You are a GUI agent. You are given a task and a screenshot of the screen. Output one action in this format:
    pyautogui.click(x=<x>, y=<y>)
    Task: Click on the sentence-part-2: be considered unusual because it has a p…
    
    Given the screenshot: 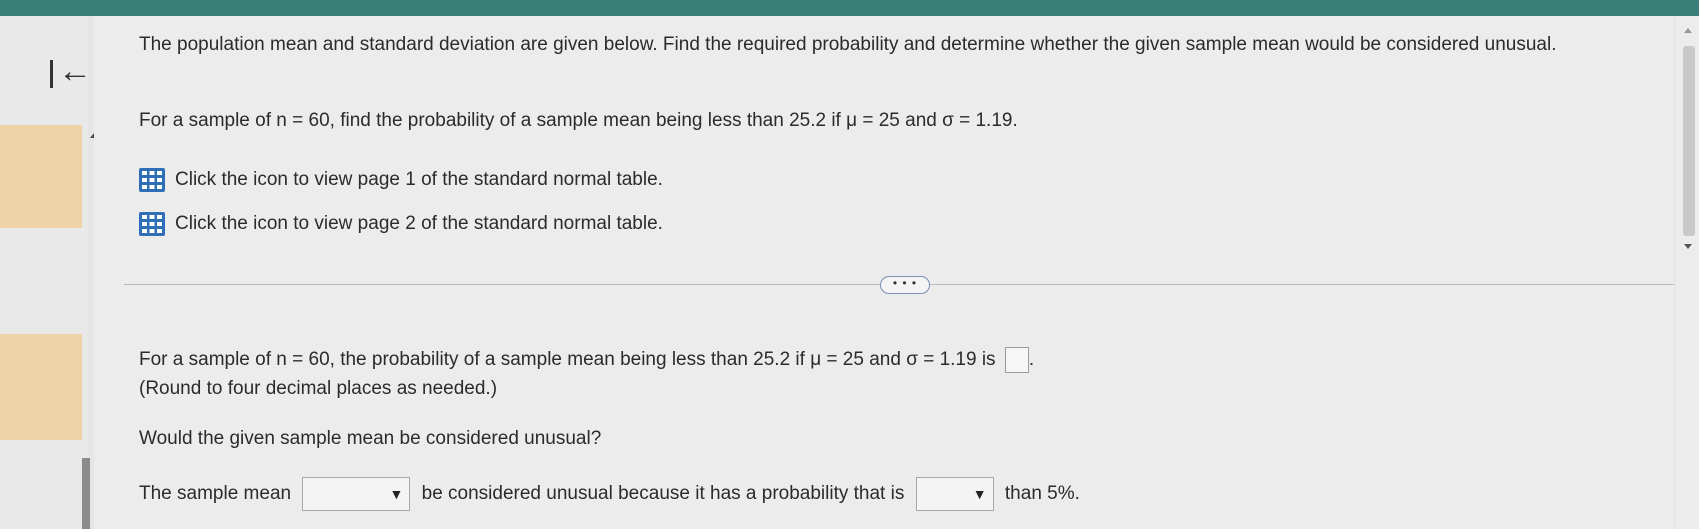 What is the action you would take?
    pyautogui.click(x=663, y=494)
    